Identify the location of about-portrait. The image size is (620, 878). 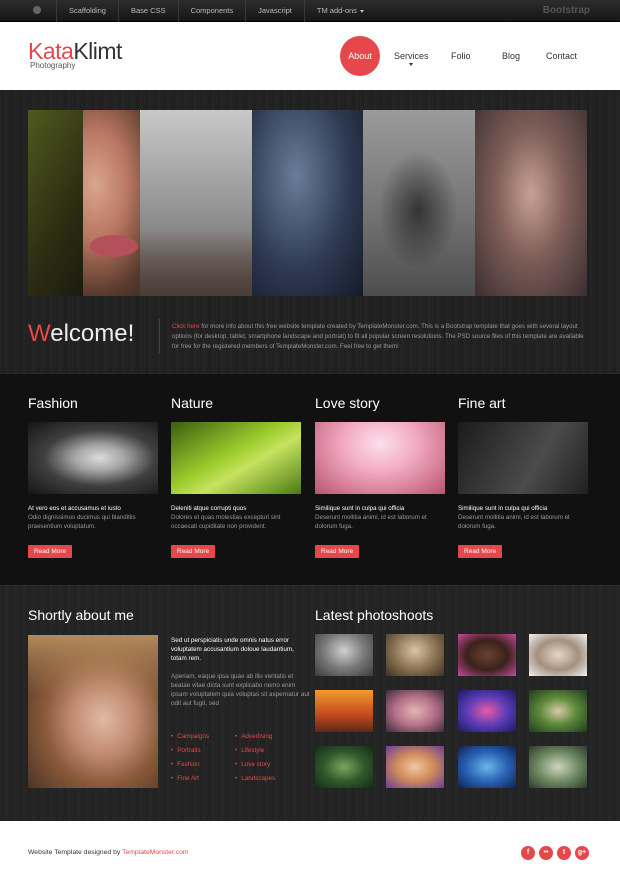
(93, 711).